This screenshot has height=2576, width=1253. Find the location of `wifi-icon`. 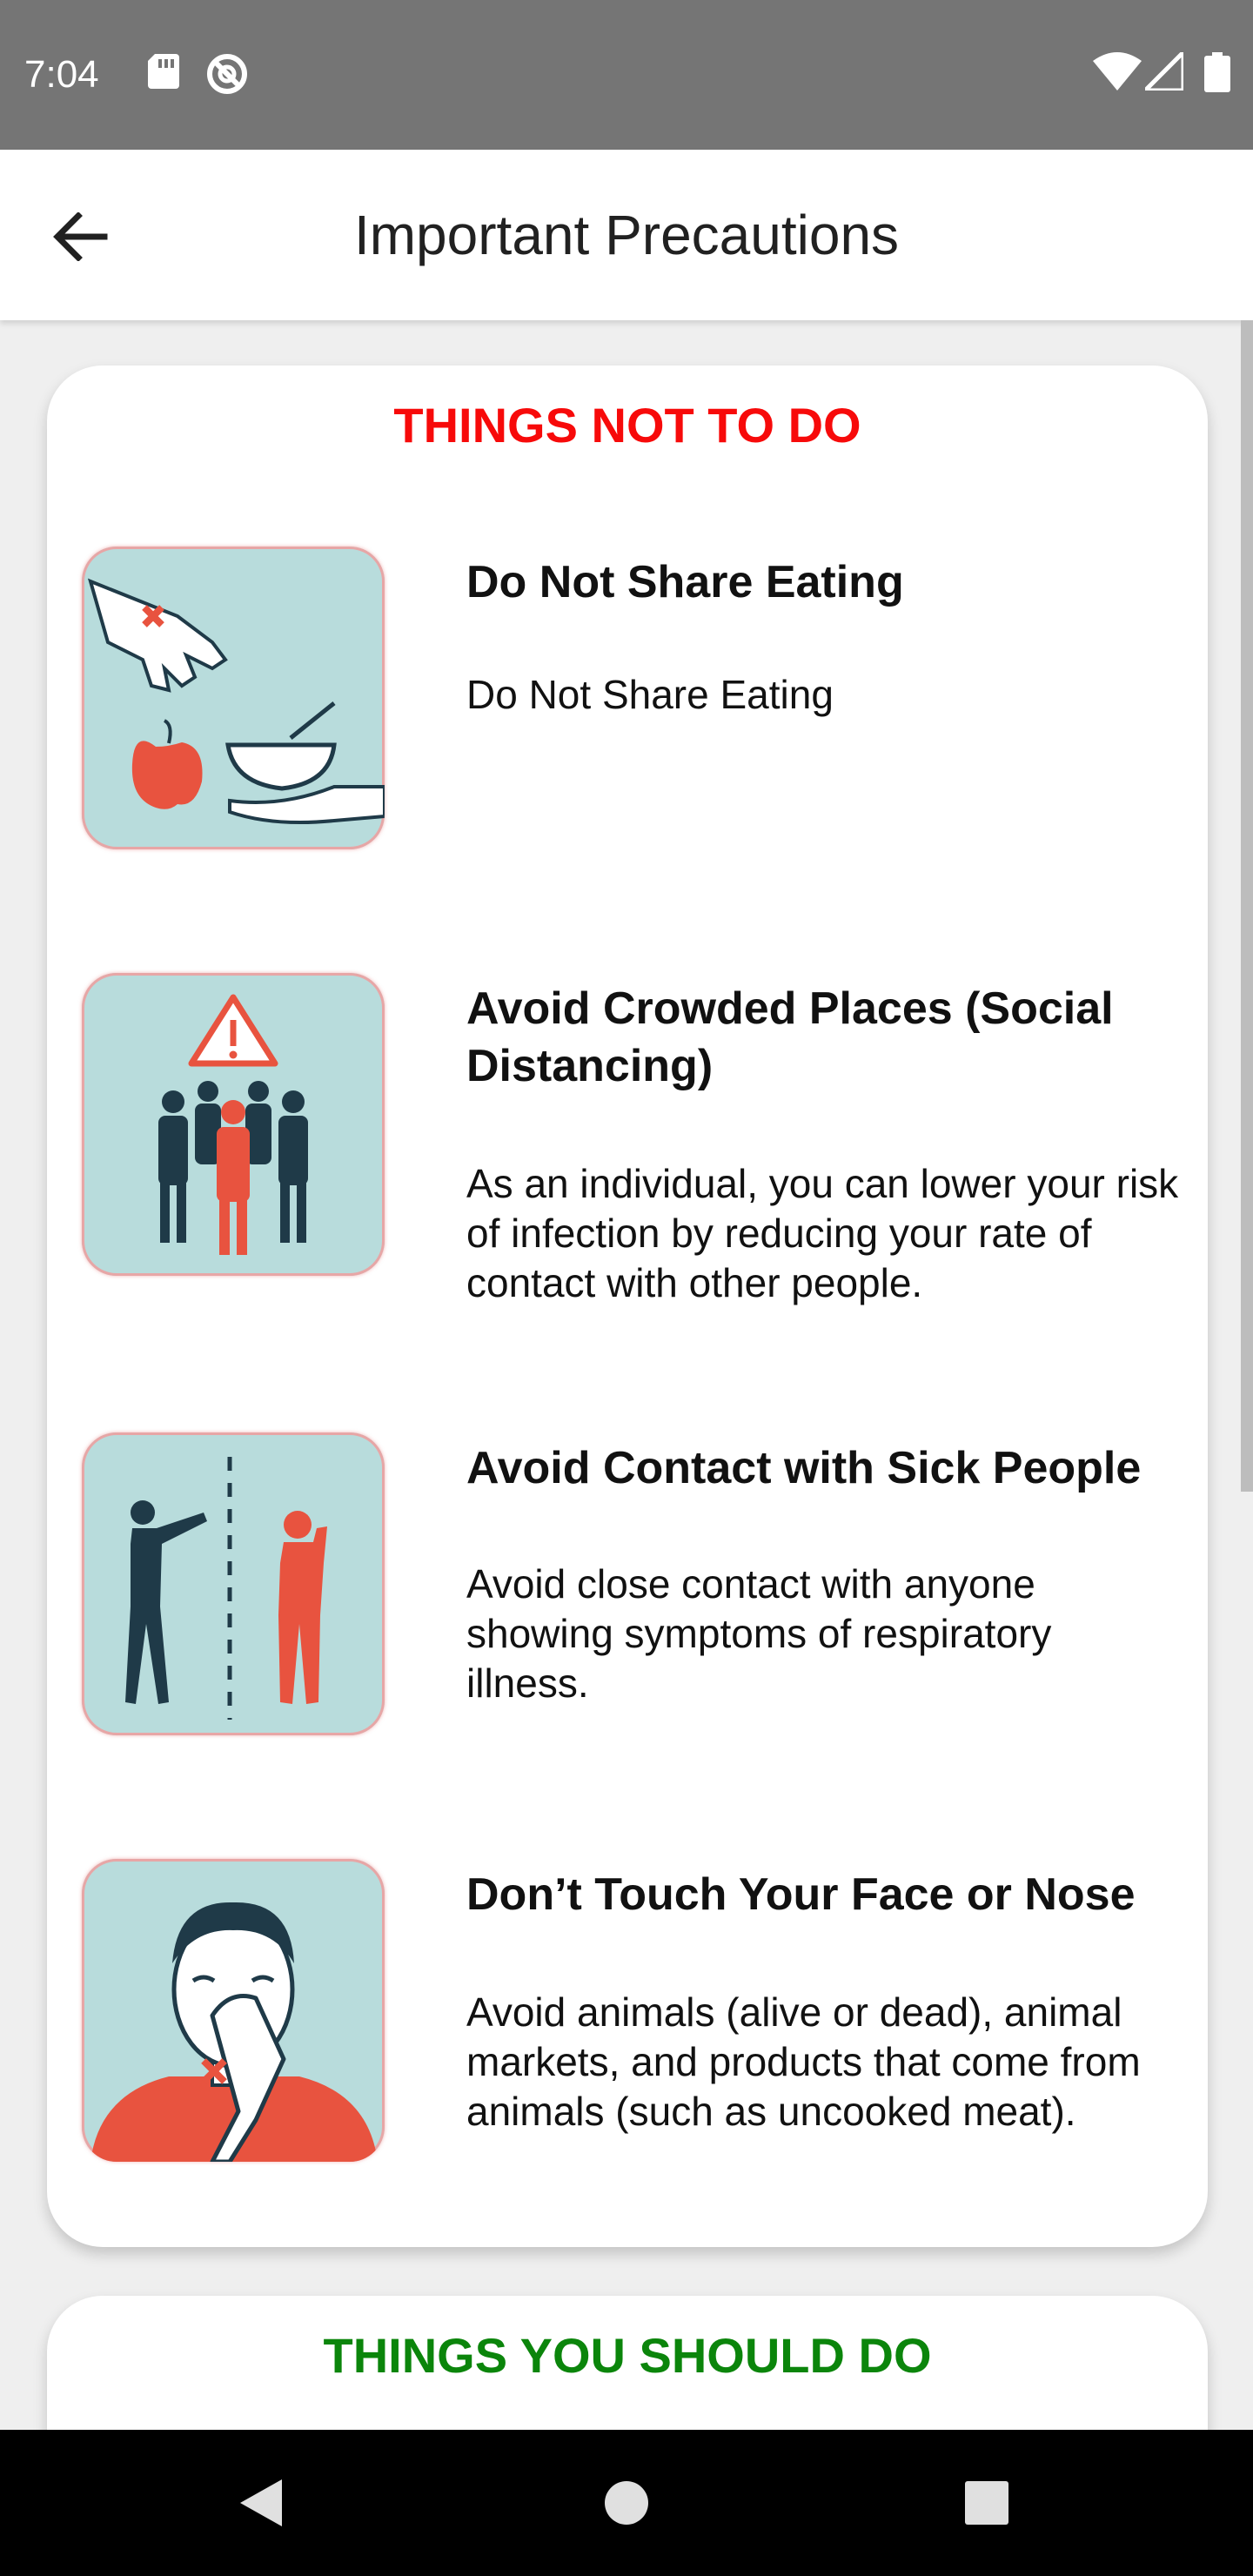

wifi-icon is located at coordinates (1117, 71).